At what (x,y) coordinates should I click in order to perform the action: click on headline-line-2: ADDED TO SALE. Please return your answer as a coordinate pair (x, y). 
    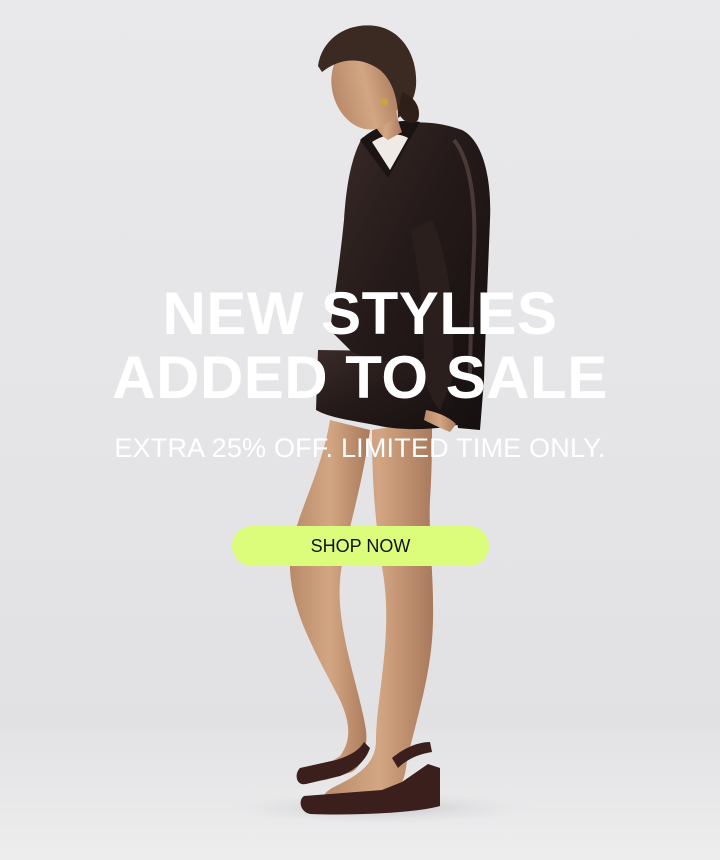
    Looking at the image, I should click on (360, 377).